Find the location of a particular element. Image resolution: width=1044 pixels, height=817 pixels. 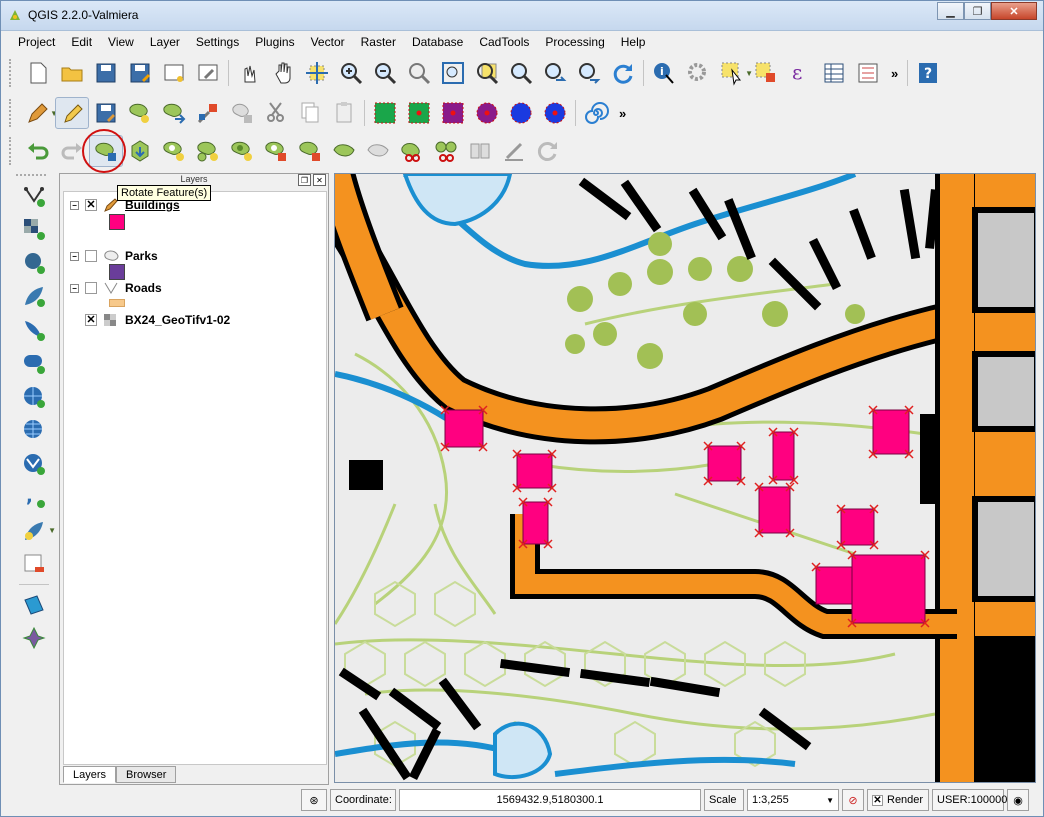

new-print-composer-button is located at coordinates (174, 73).